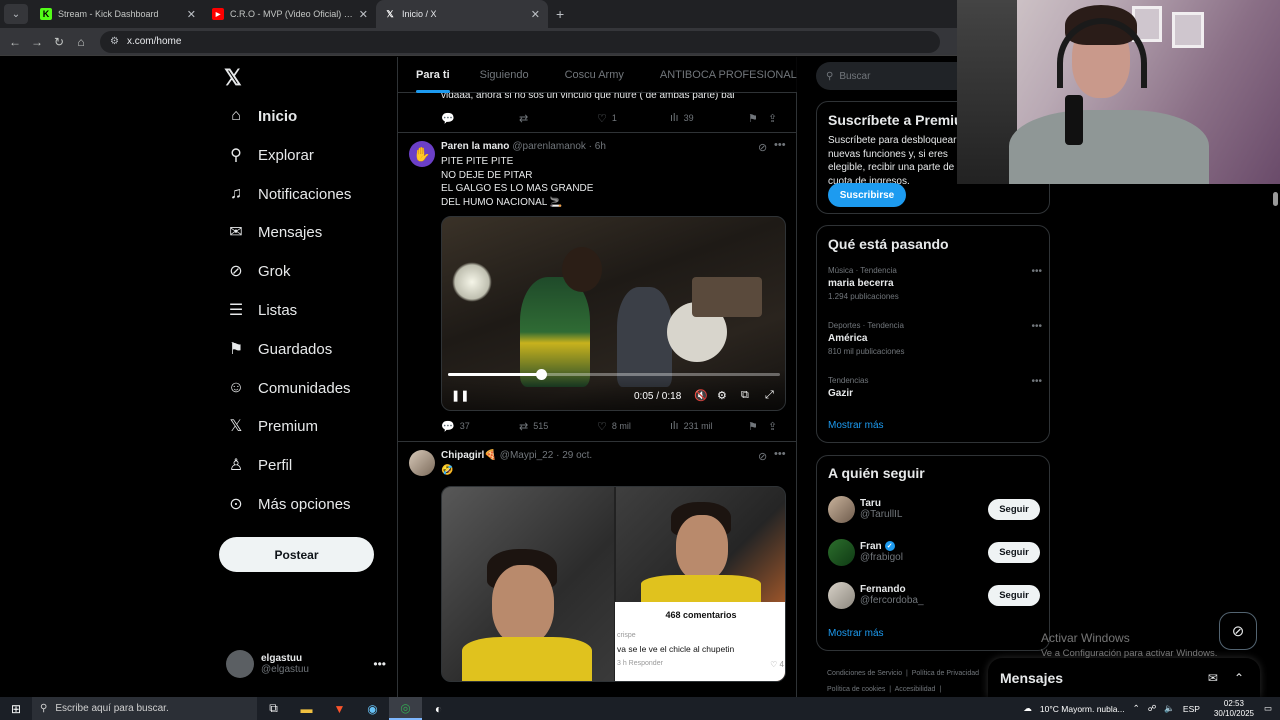  Describe the element at coordinates (520, 41) in the screenshot. I see `url-field: ⚙ x.com/home` at that location.